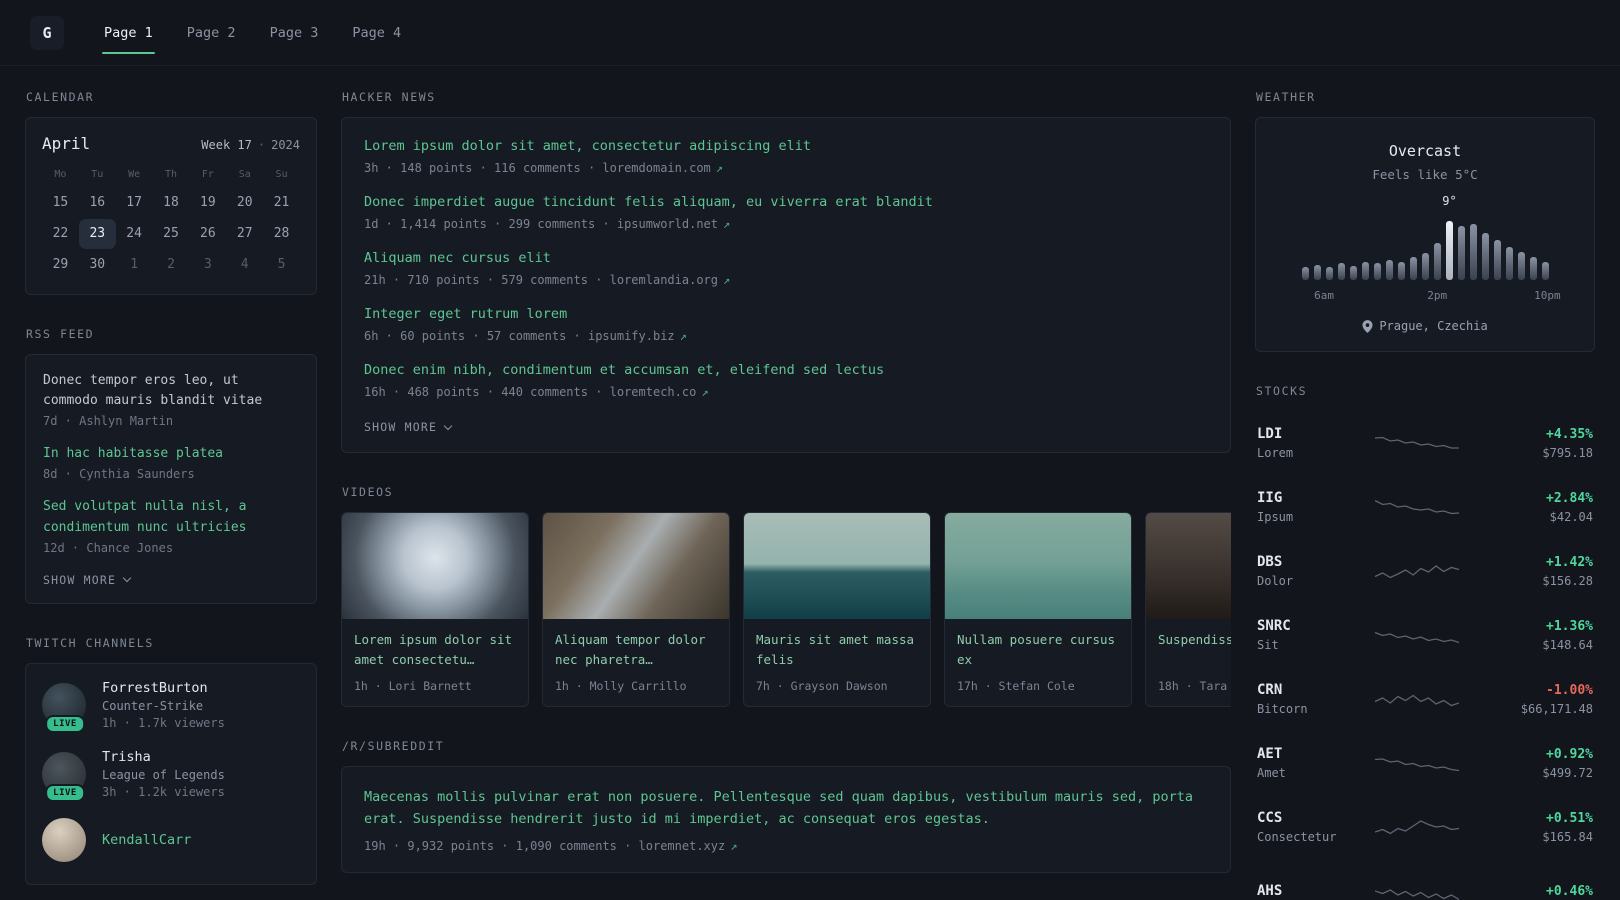 Image resolution: width=1620 pixels, height=900 pixels. What do you see at coordinates (65, 707) in the screenshot?
I see `twitch-avatar-wrap: LIVE` at bounding box center [65, 707].